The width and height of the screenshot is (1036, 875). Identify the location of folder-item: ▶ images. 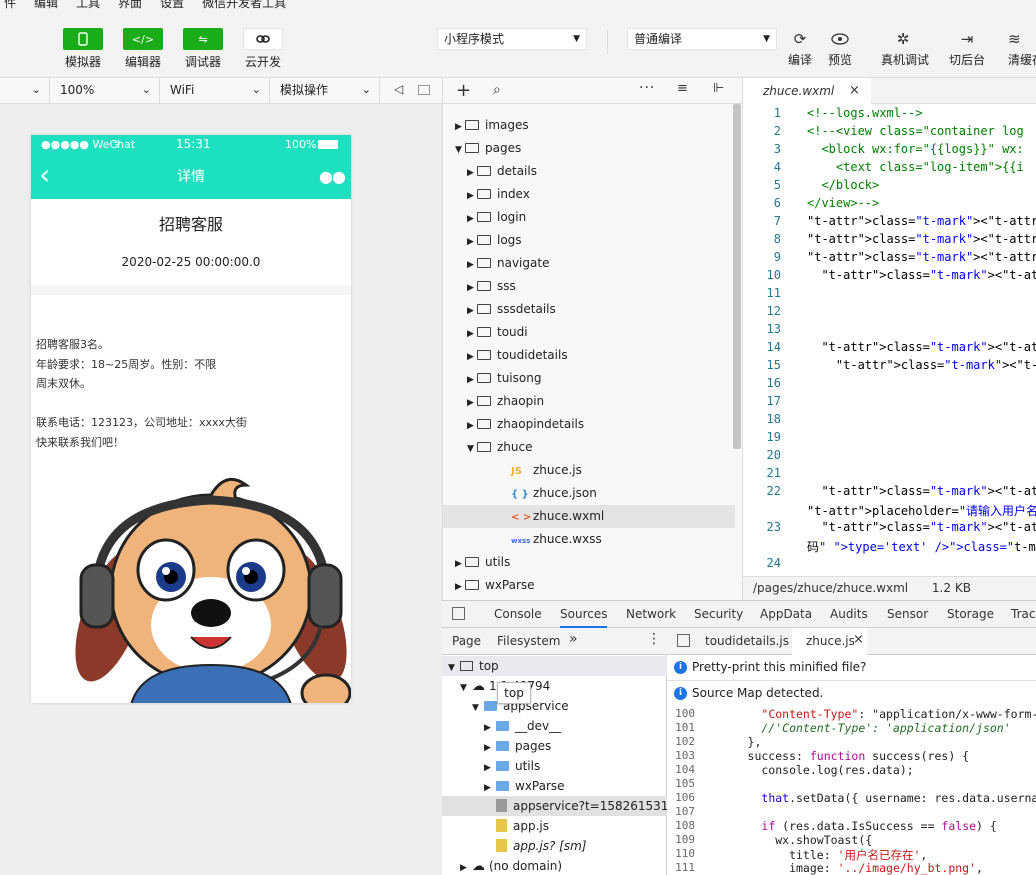
(589, 125).